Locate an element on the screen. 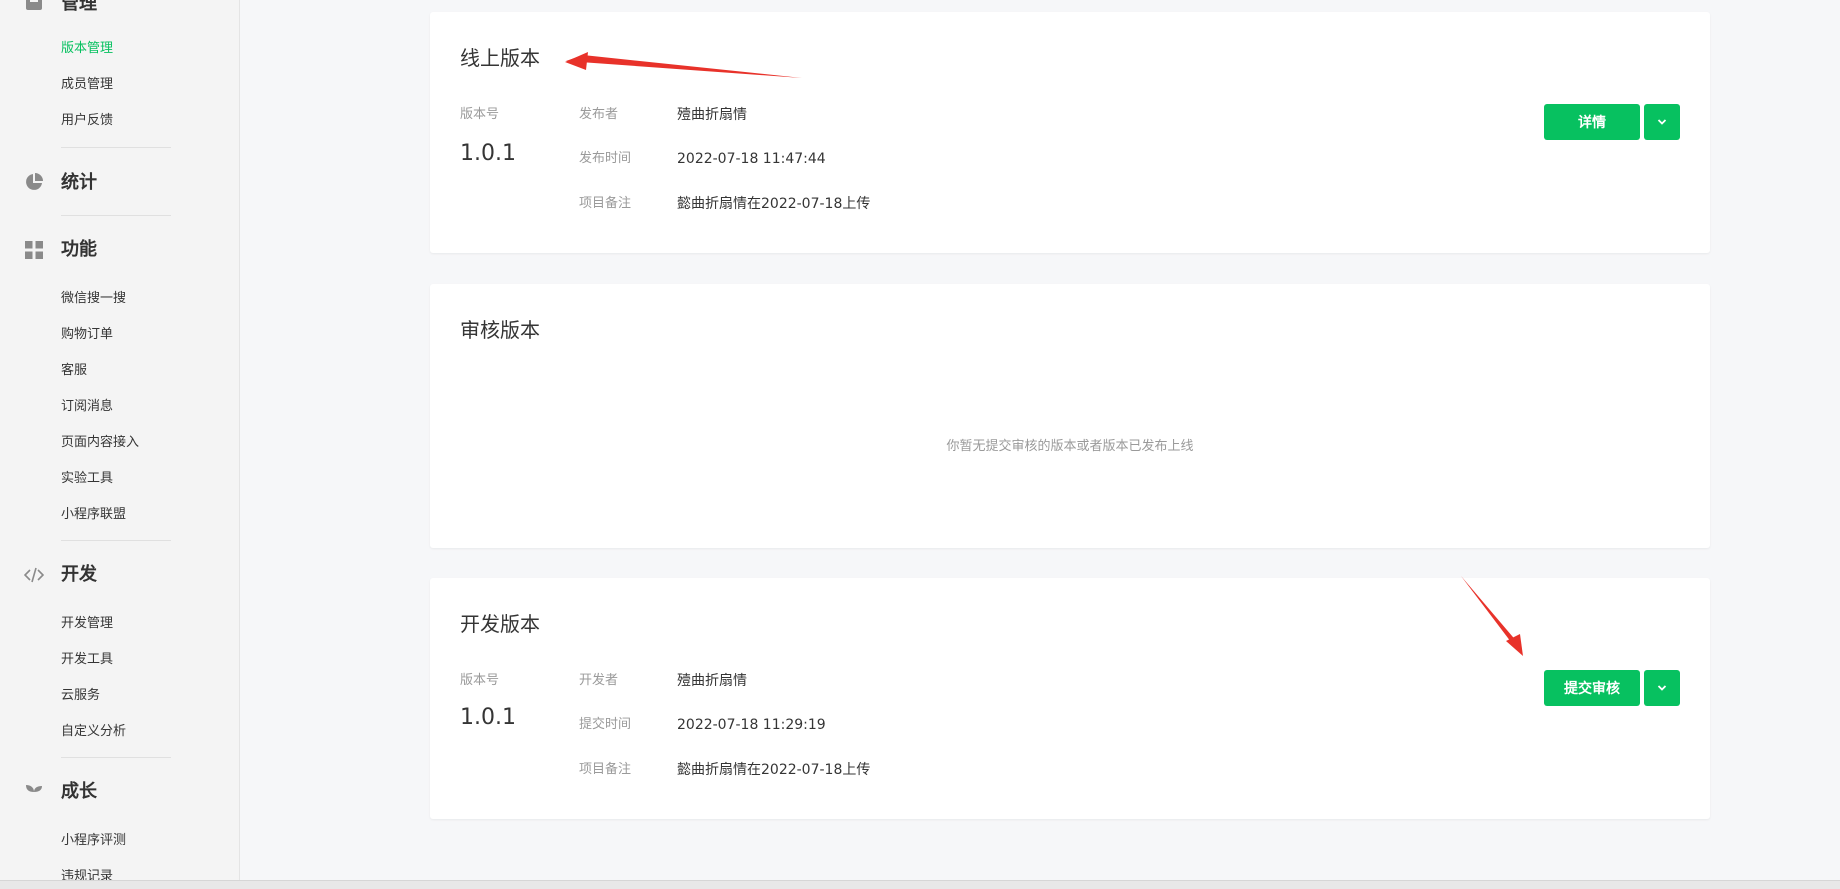 Image resolution: width=1840 pixels, height=889 pixels. sidebar-item-cloud-service: 云服务 is located at coordinates (80, 696).